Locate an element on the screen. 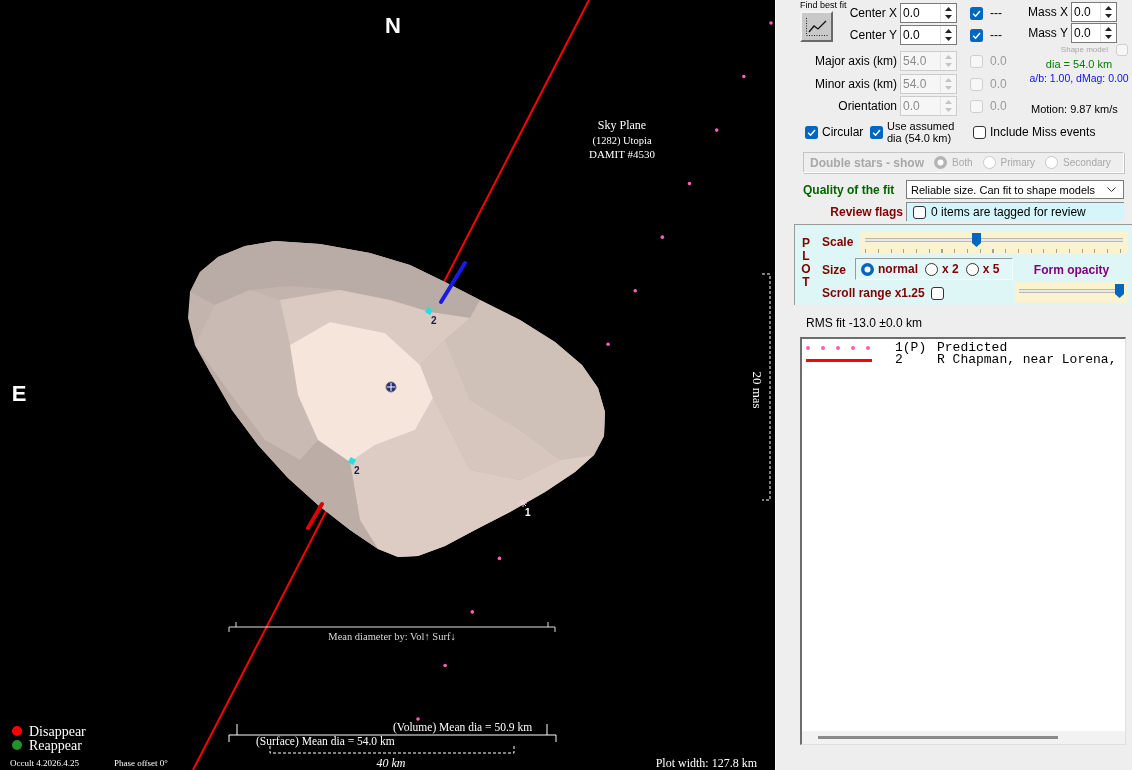 The image size is (1132, 770). center-marker is located at coordinates (391, 387).